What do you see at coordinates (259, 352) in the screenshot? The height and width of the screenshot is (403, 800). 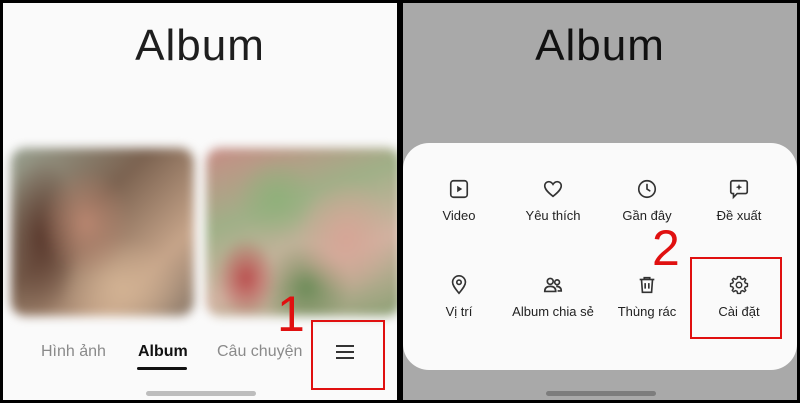 I see `tab-stories: Câu chuyện` at bounding box center [259, 352].